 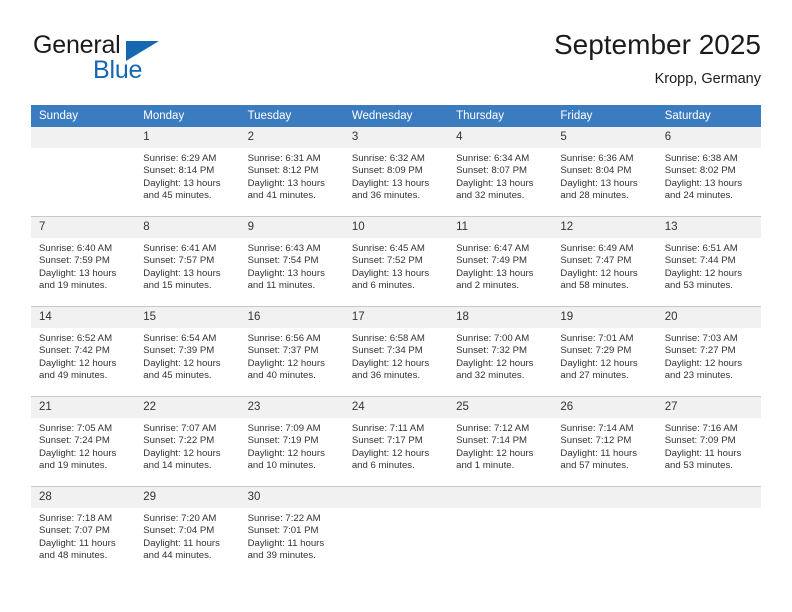 I want to click on day-number: 25, so click(x=500, y=407).